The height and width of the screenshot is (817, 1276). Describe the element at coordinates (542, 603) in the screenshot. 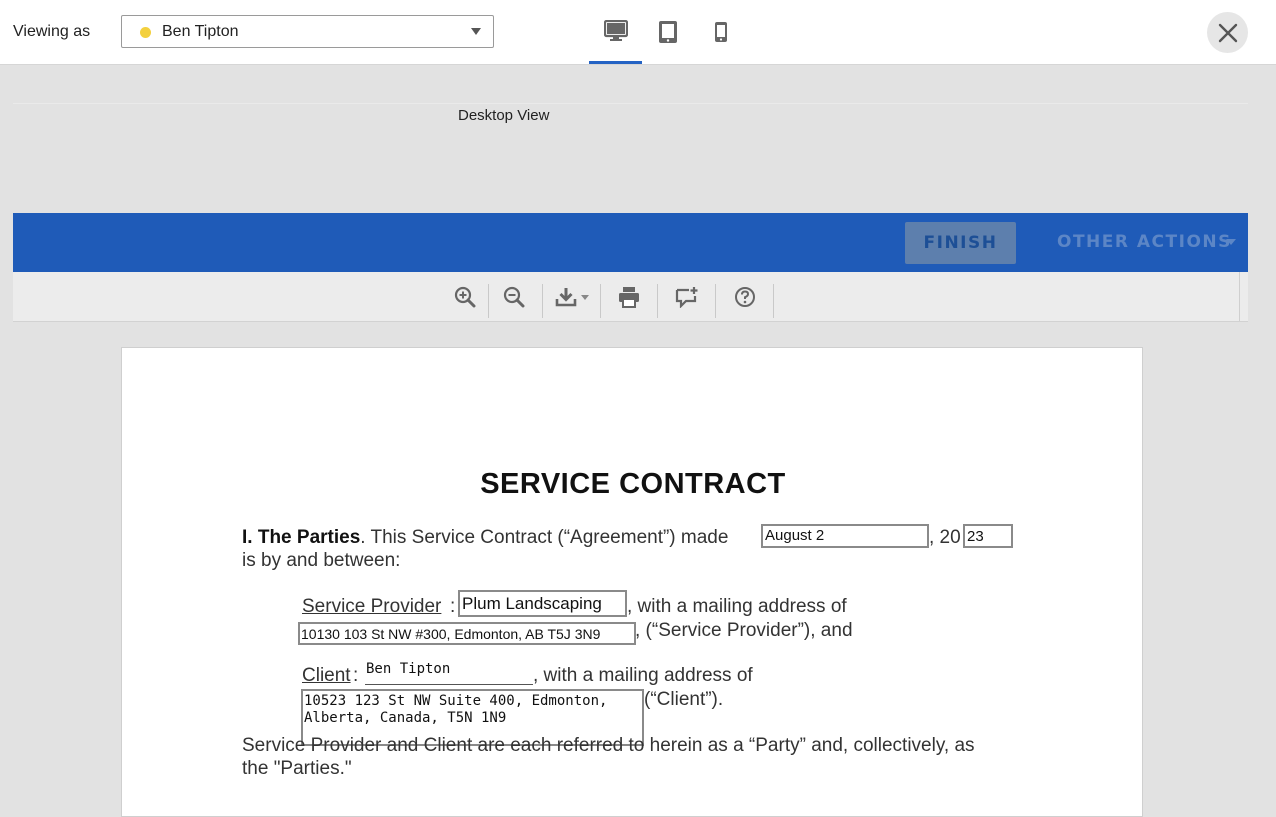

I see `provider-name-field: Plum Landscaping` at that location.